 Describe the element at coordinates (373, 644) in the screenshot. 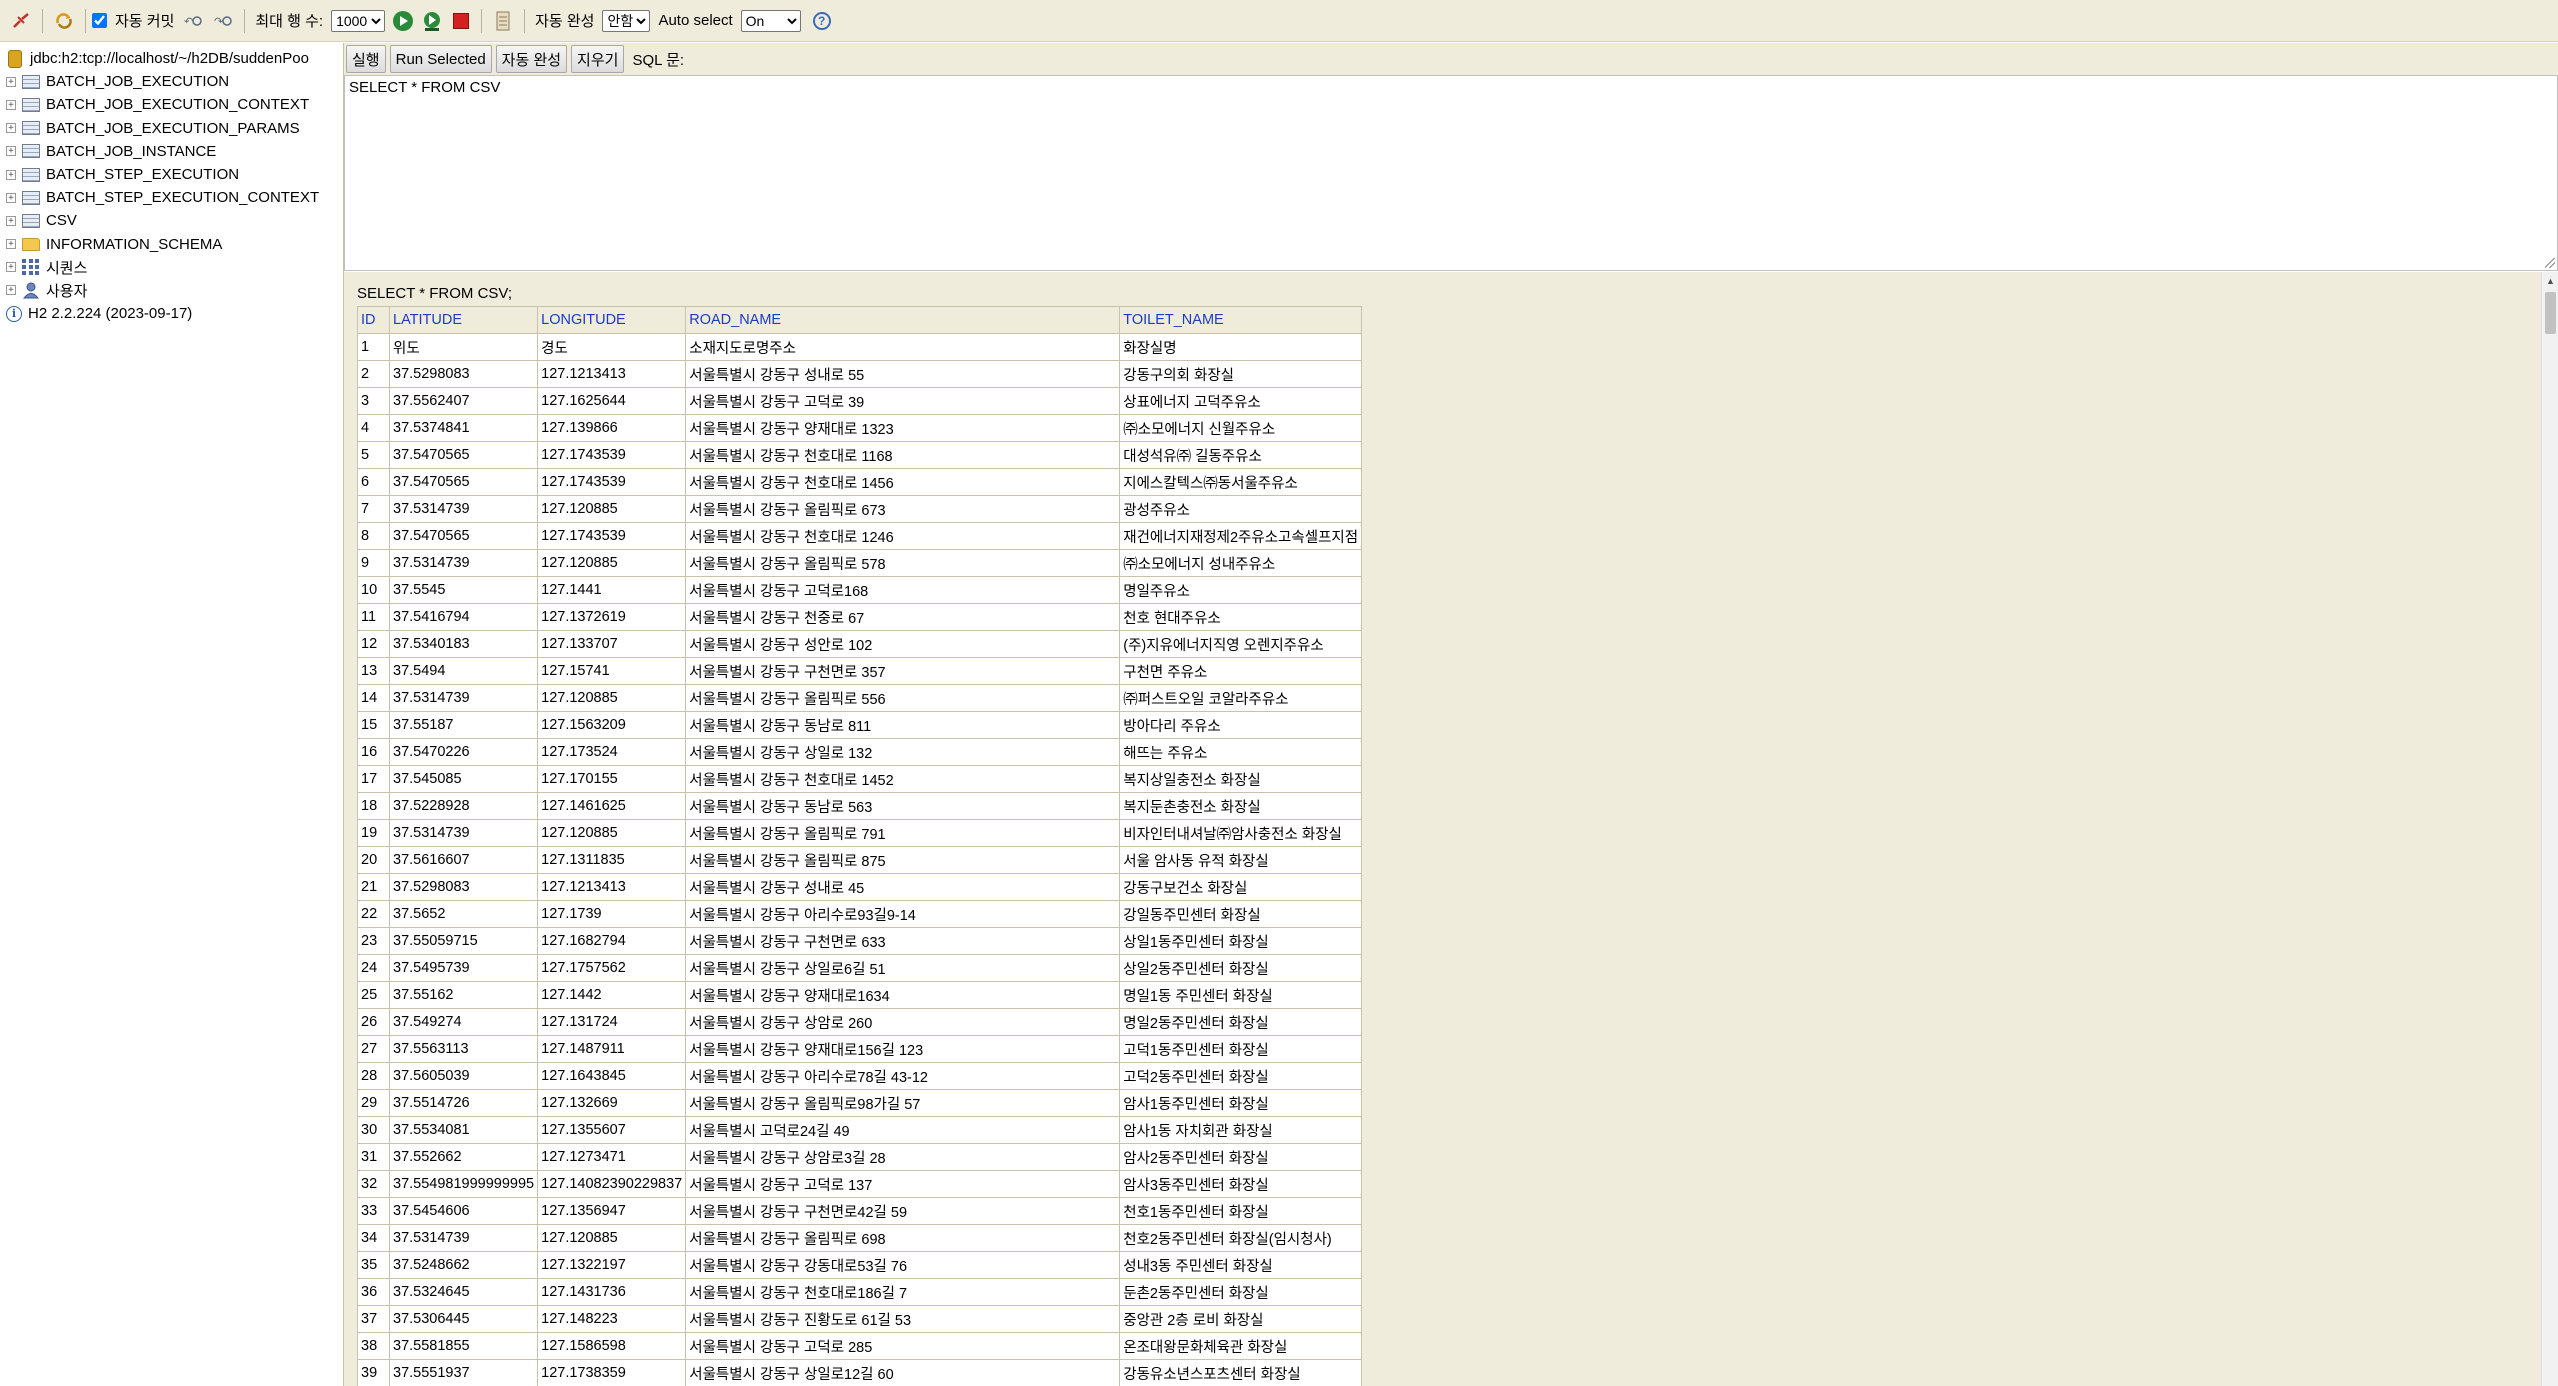

I see `table-cell: 12` at that location.